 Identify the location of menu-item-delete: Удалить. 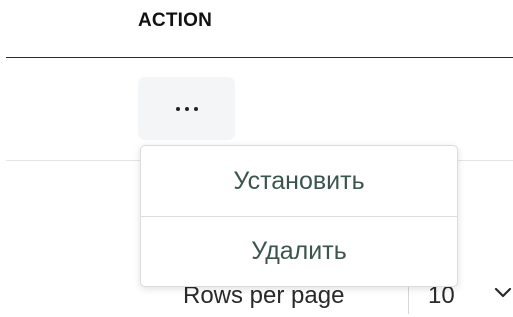
(299, 251).